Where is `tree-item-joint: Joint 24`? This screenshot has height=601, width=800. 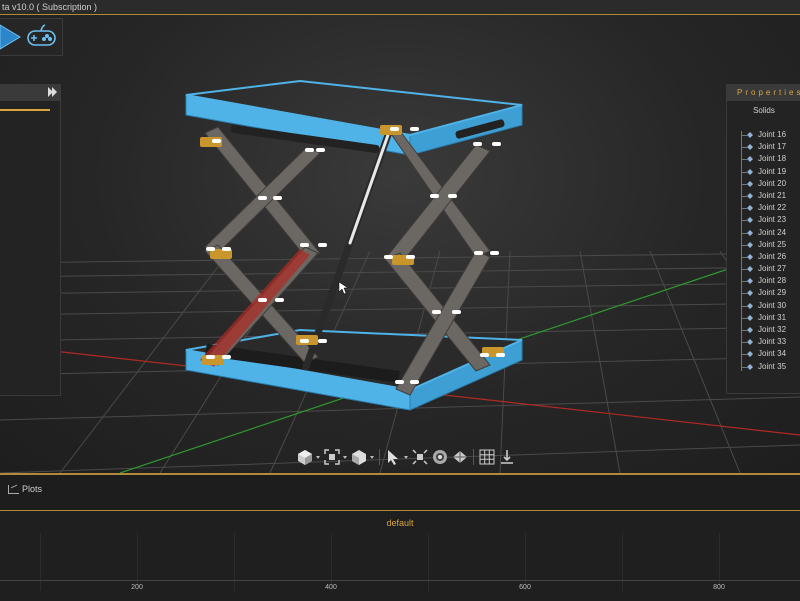 tree-item-joint: Joint 24 is located at coordinates (763, 233).